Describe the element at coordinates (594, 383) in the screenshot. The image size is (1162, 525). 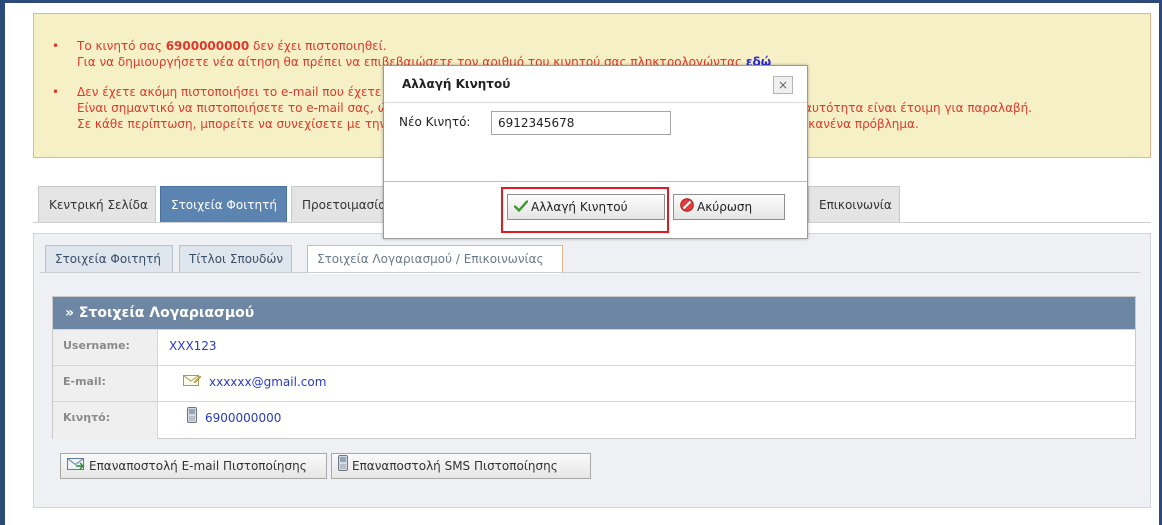
I see `email-row: E-mail: xxxxxx@gmail.com` at that location.